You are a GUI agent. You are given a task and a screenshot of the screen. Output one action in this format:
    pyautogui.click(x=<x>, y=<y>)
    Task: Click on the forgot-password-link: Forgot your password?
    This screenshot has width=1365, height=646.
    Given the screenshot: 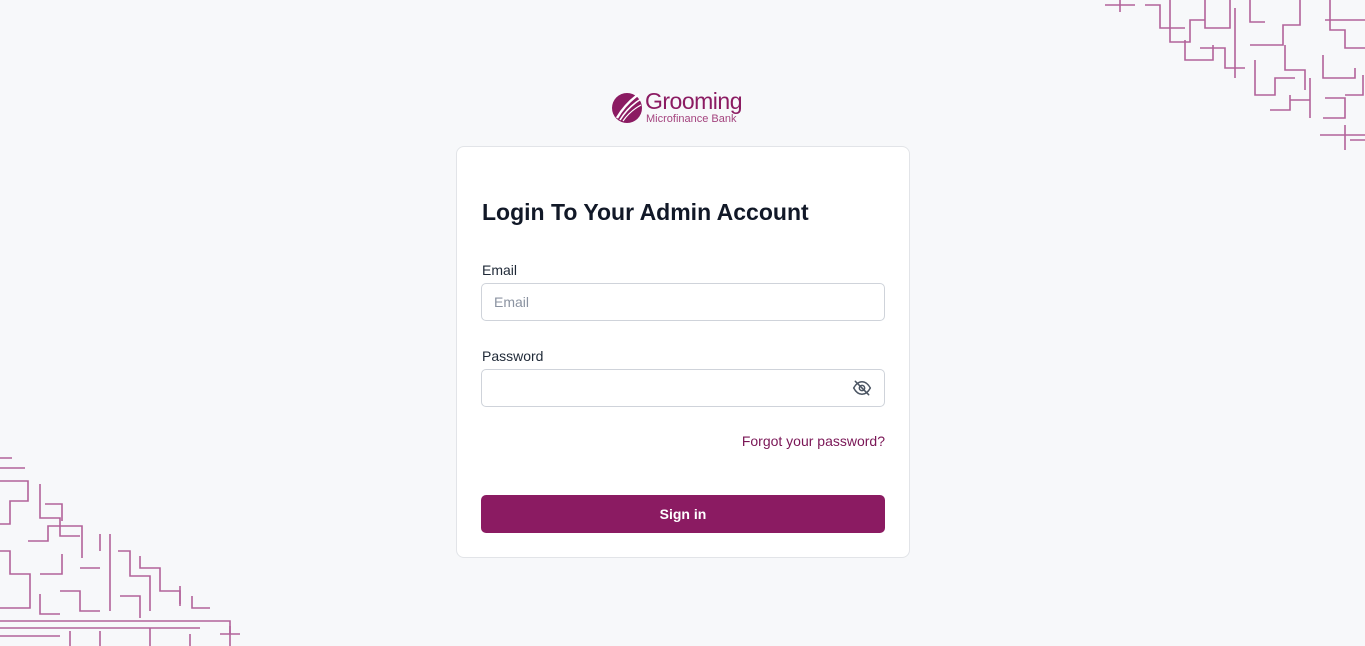 What is the action you would take?
    pyautogui.click(x=813, y=441)
    